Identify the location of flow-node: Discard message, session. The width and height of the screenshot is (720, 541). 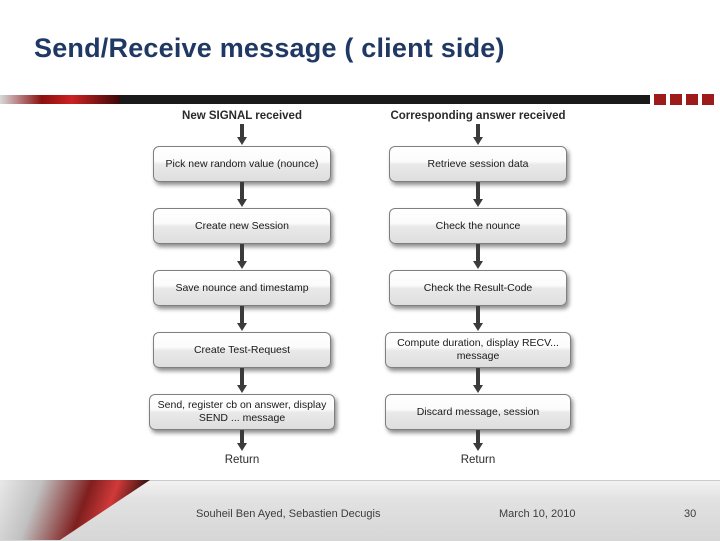
(478, 412).